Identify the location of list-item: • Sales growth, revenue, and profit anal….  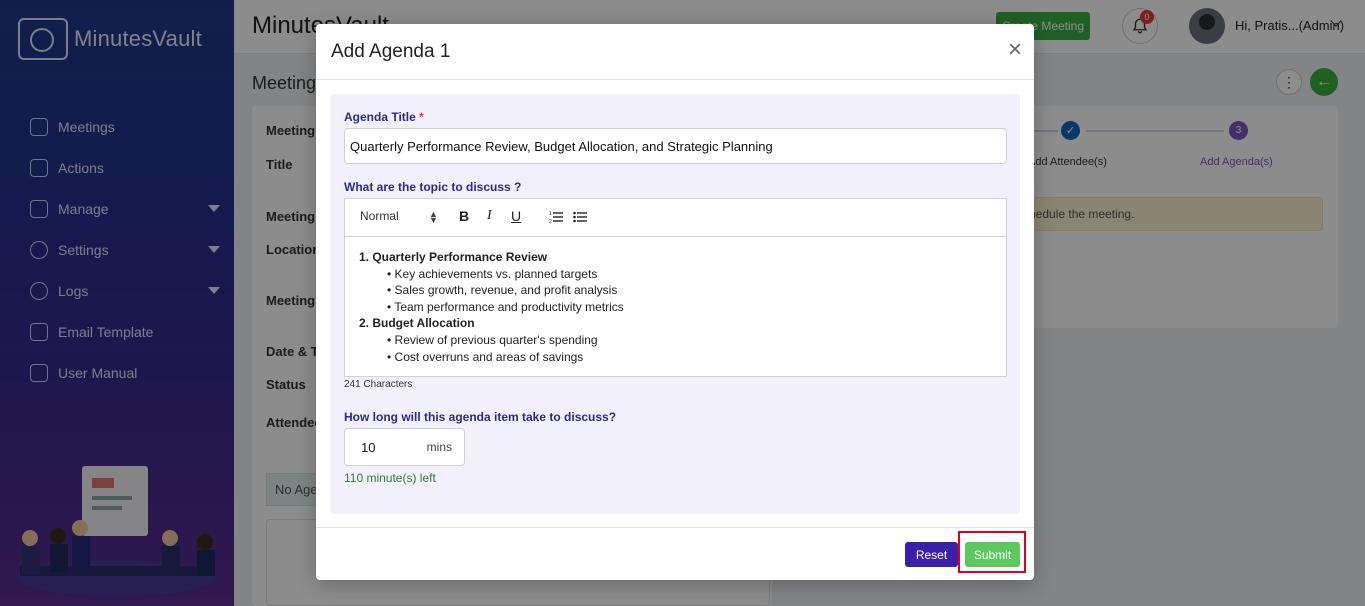
(502, 290).